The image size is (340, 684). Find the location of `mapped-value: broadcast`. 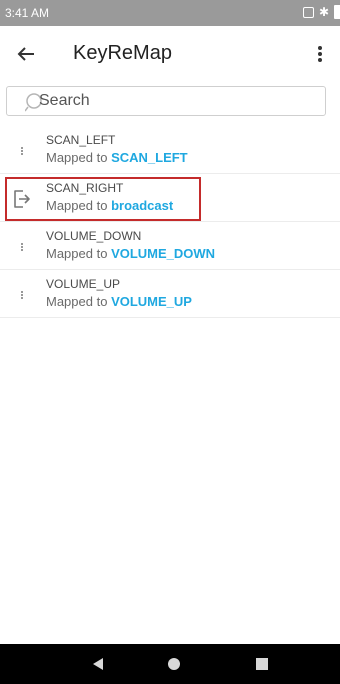

mapped-value: broadcast is located at coordinates (142, 205).